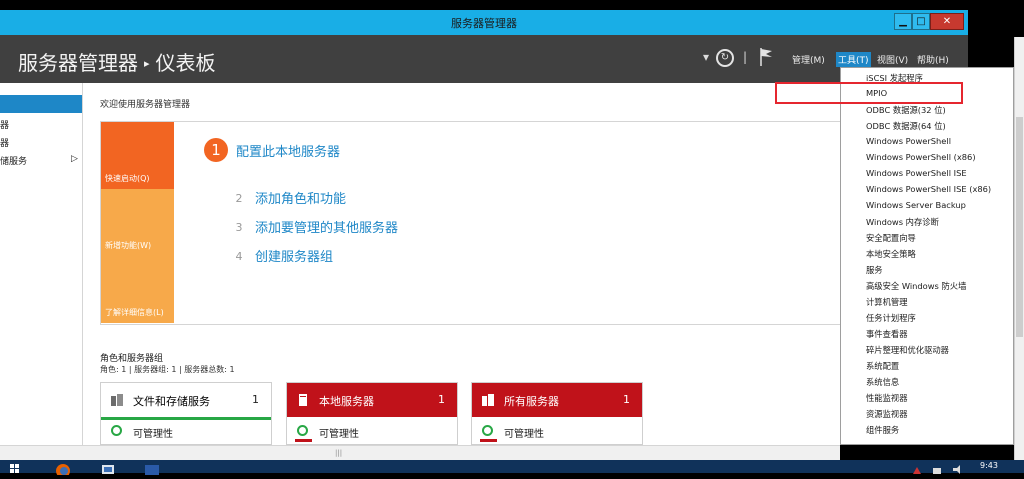  Describe the element at coordinates (288, 152) in the screenshot. I see `step-link: 配置此本地服务器` at that location.